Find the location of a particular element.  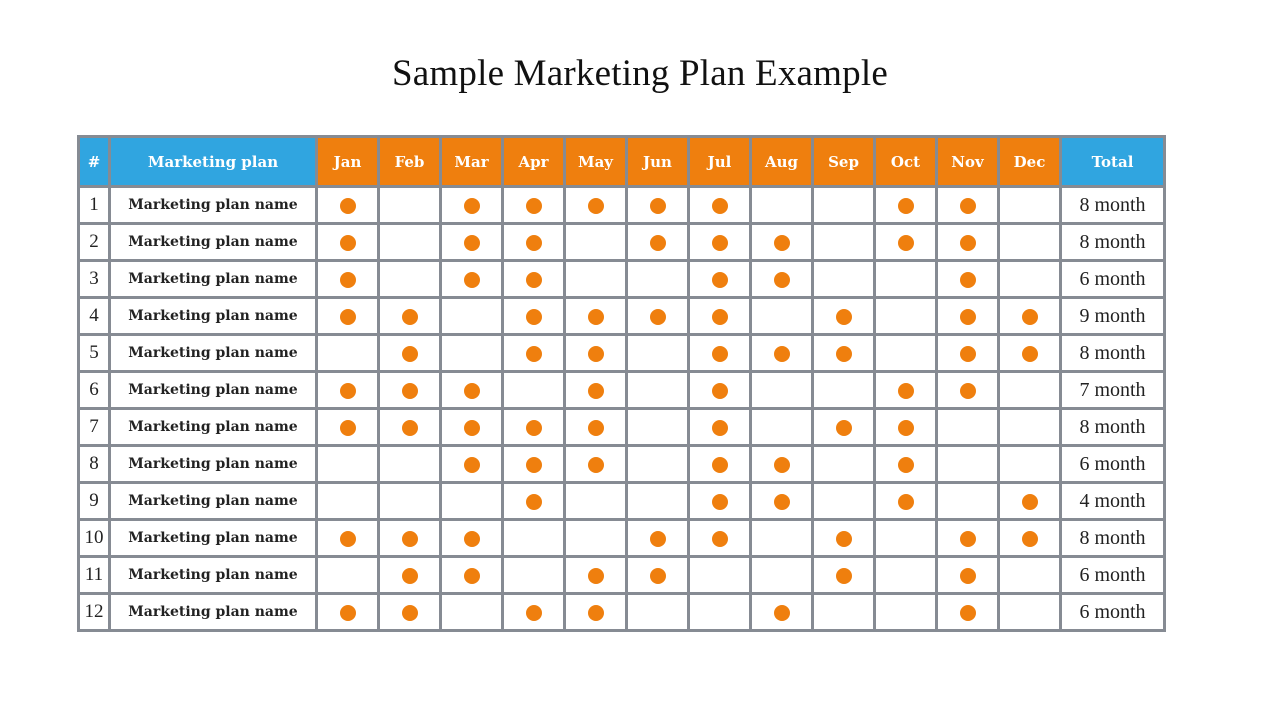

row-number: 2 is located at coordinates (94, 242).